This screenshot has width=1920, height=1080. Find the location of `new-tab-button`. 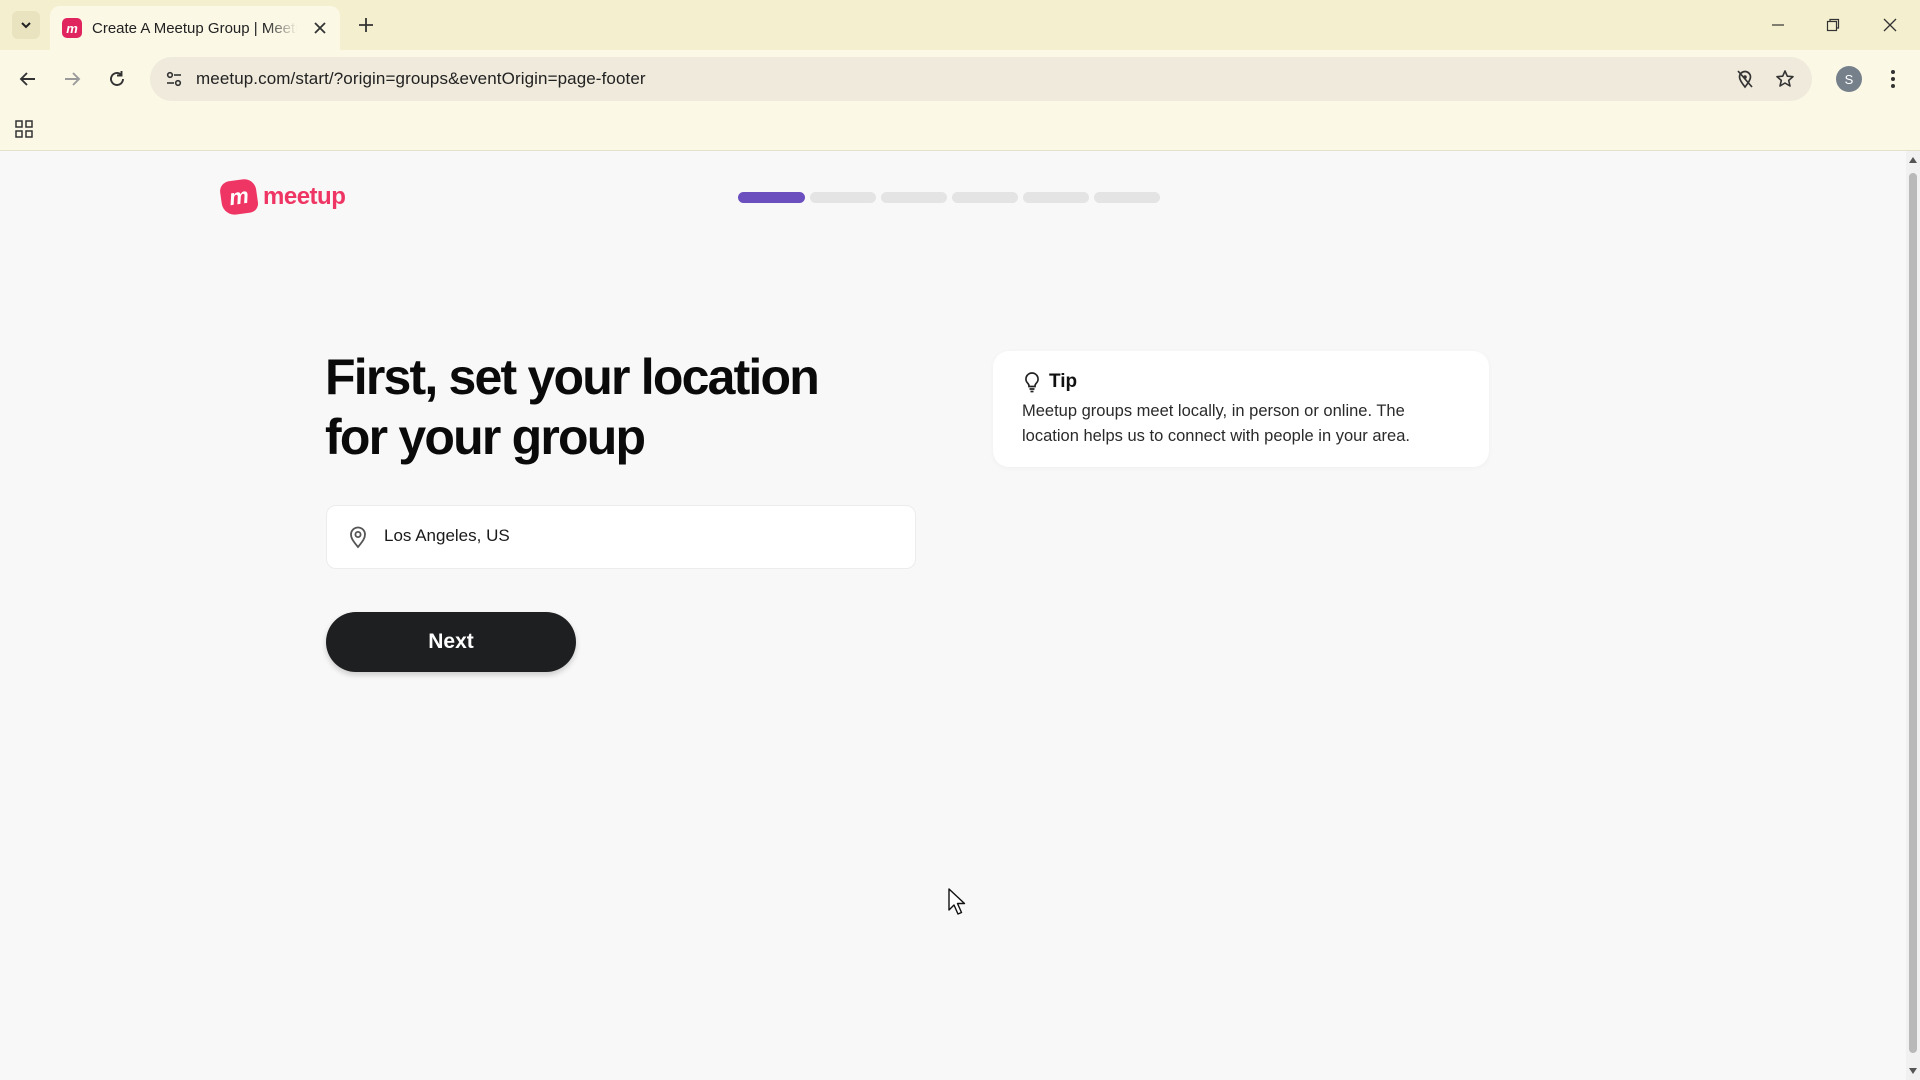

new-tab-button is located at coordinates (366, 25).